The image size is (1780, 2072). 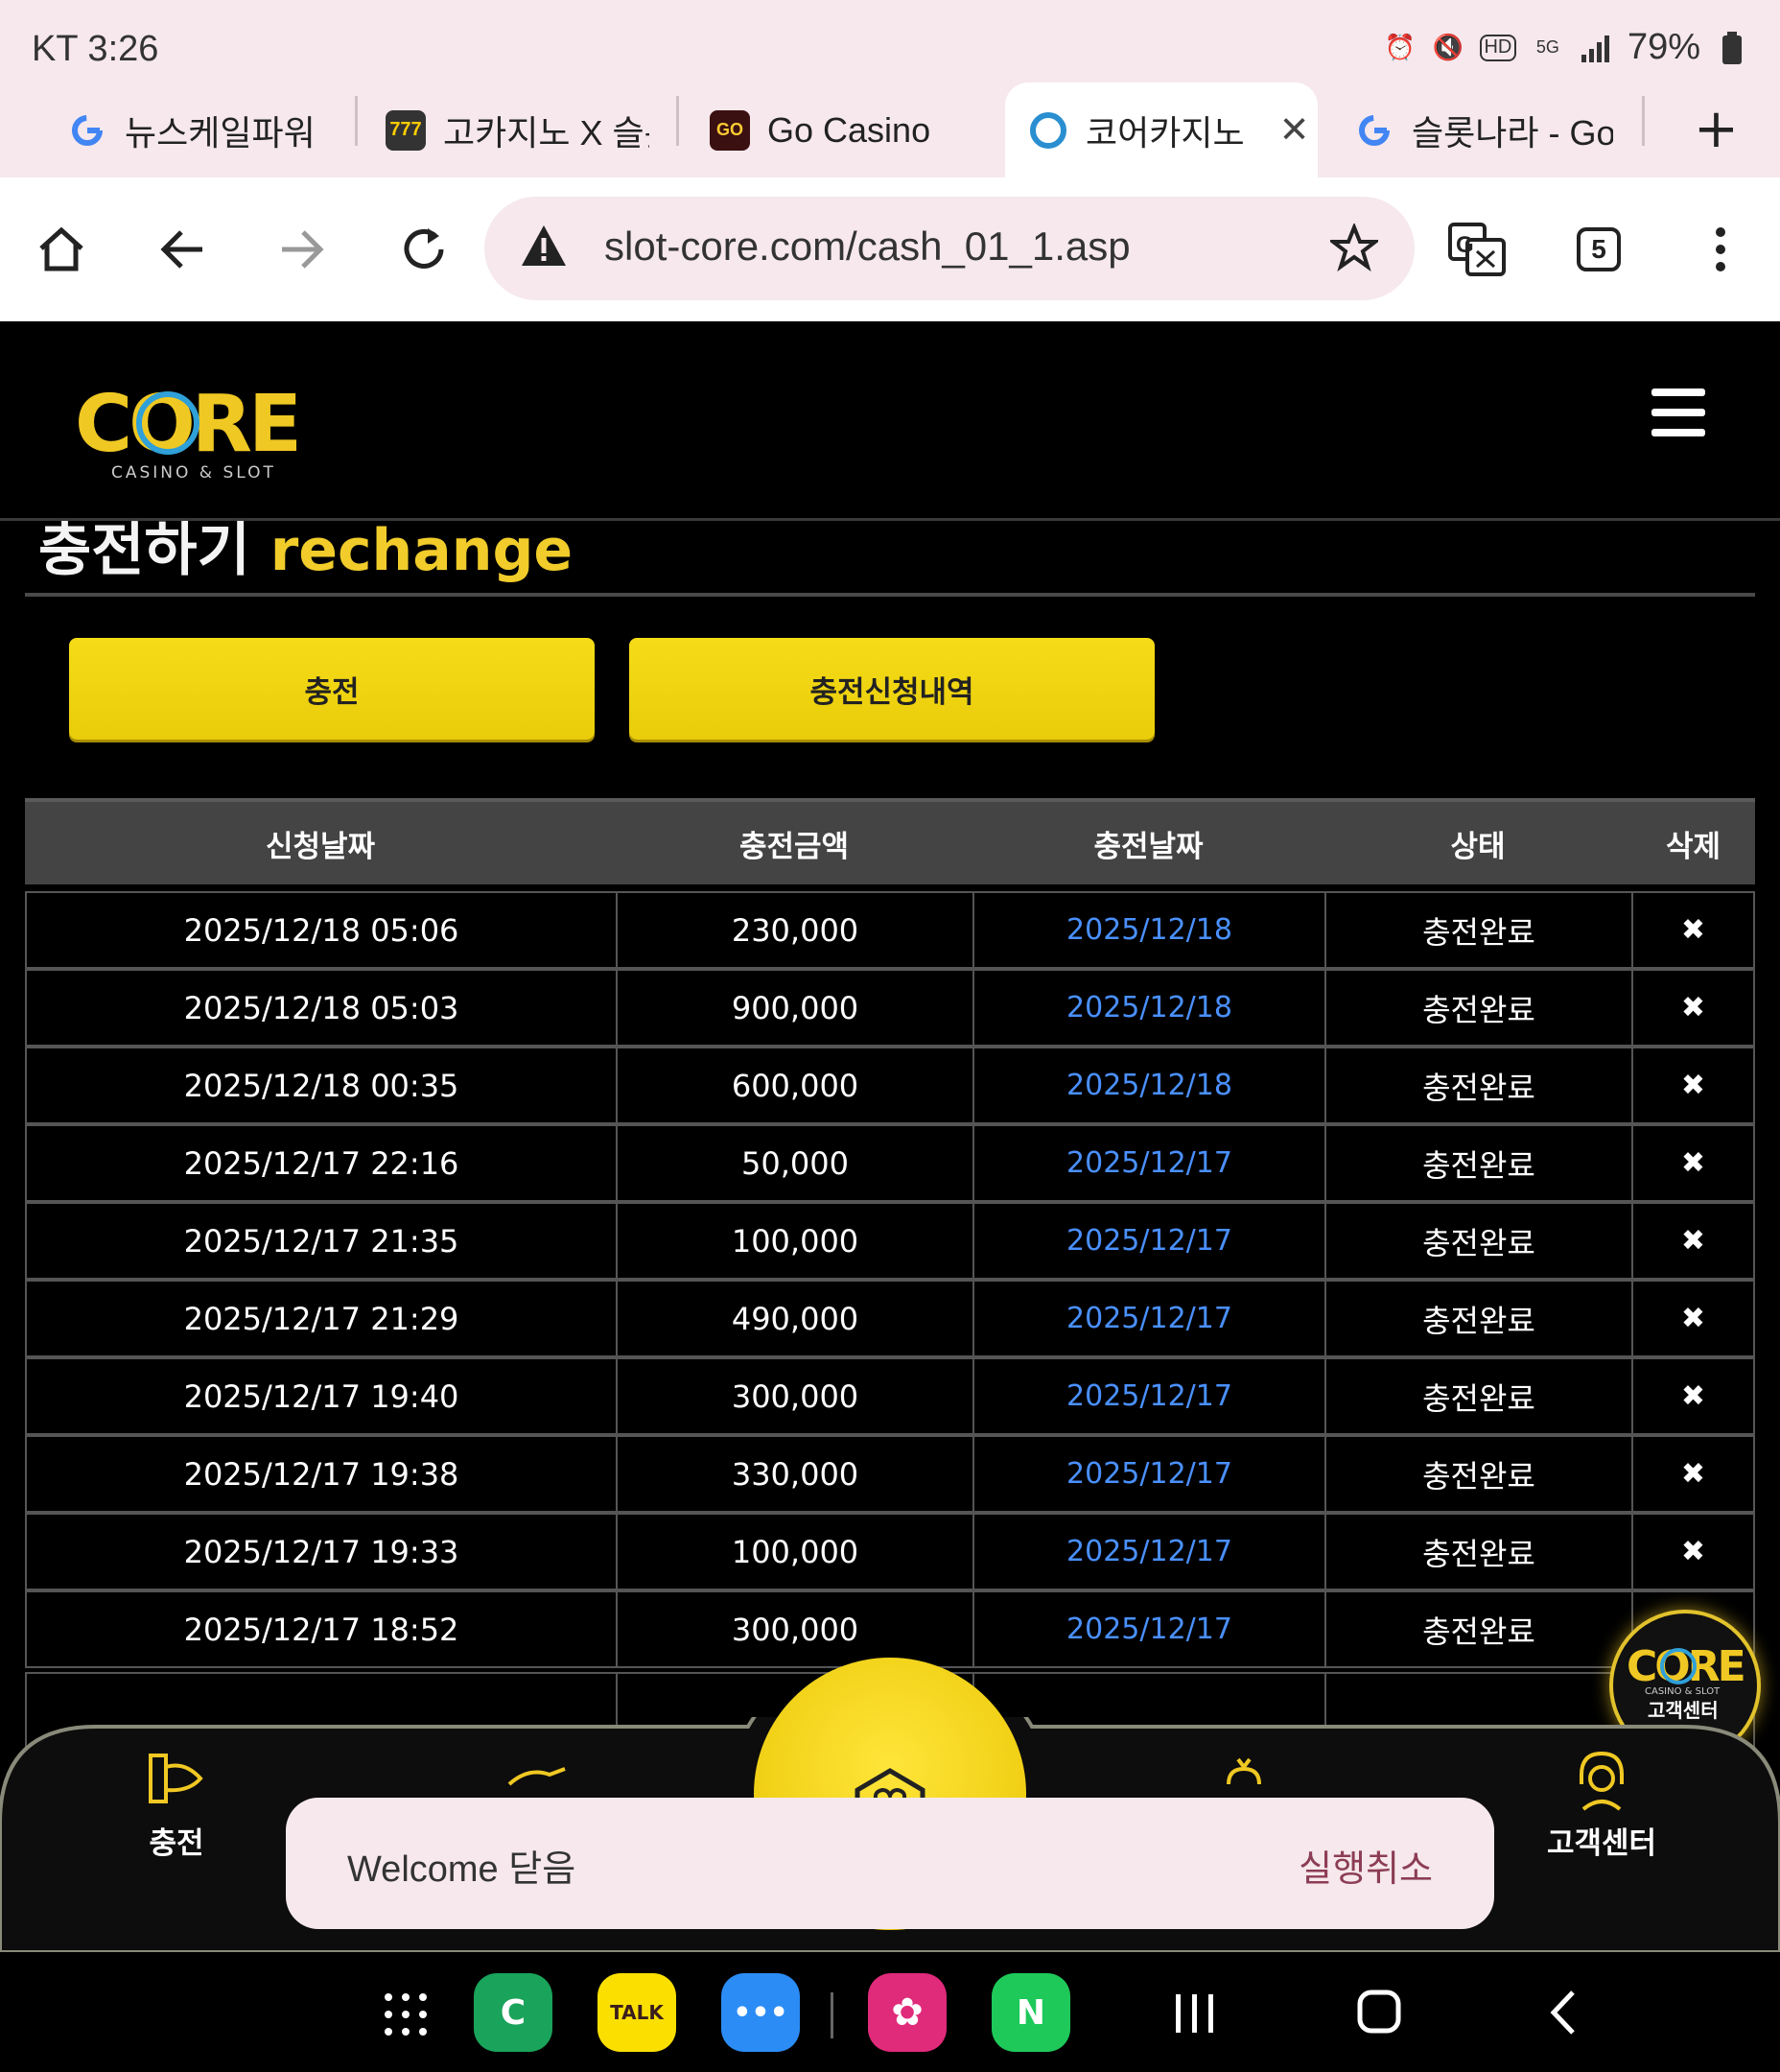 I want to click on home-nav-icon, so click(x=1379, y=2013).